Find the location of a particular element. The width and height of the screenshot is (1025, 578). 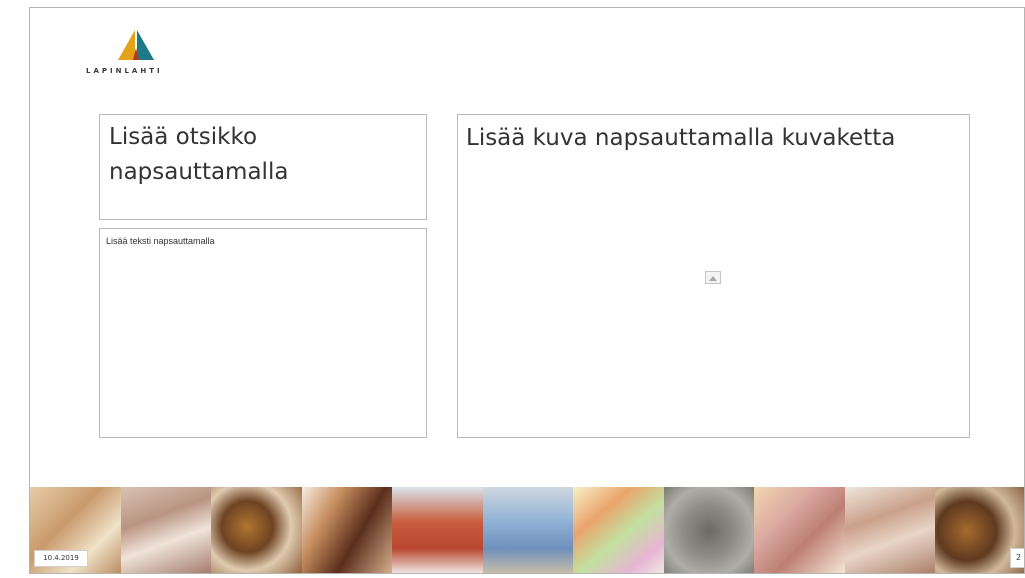

picture-icon is located at coordinates (713, 277).